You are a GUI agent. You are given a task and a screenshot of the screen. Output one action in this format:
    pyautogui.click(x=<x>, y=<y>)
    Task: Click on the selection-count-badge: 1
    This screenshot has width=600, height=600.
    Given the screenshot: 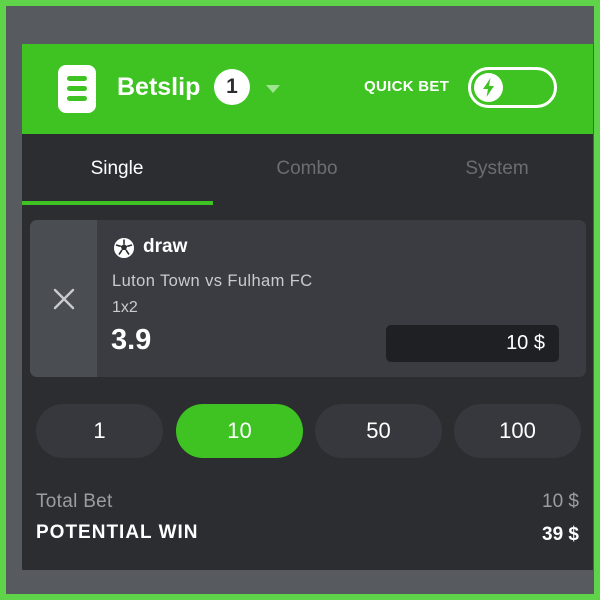 What is the action you would take?
    pyautogui.click(x=232, y=87)
    